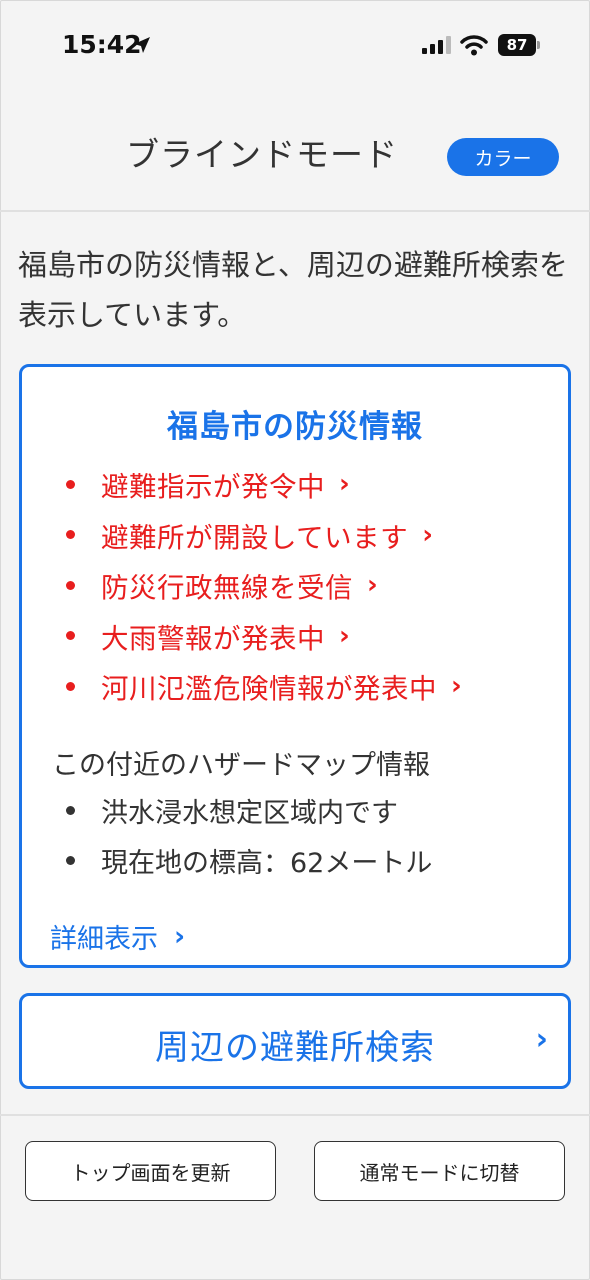 The width and height of the screenshot is (590, 1280). I want to click on detail-link-label: 詳細表示, so click(104, 939).